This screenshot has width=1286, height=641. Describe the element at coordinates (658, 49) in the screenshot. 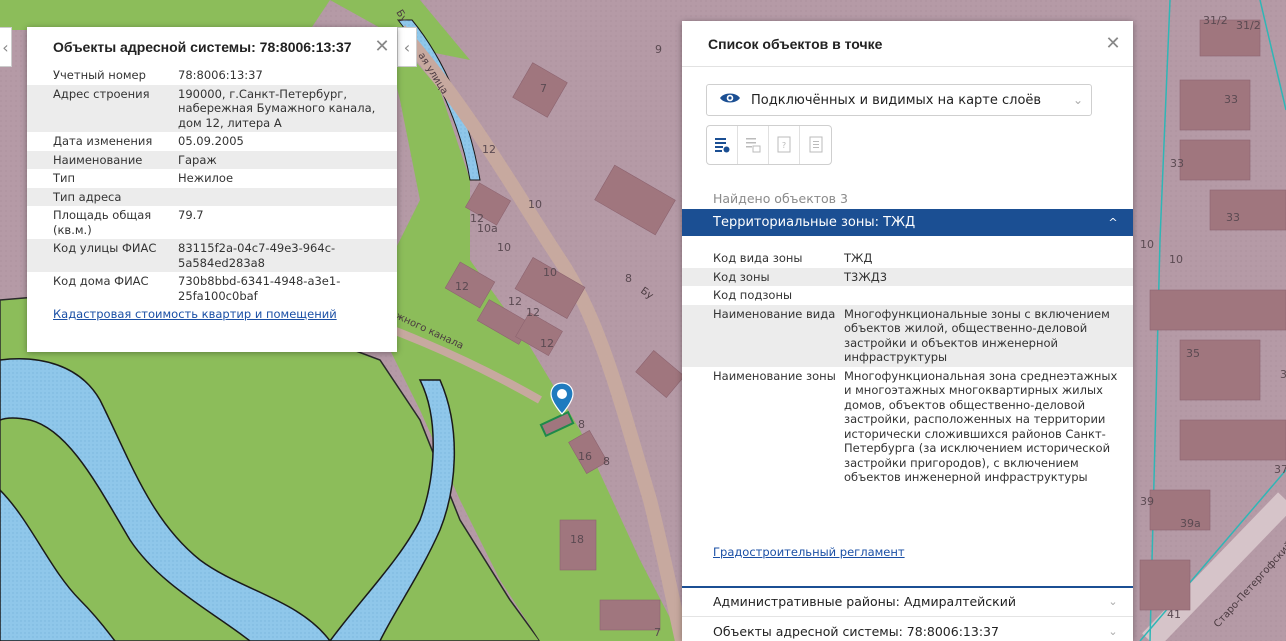

I see `house-number-label: 9` at that location.